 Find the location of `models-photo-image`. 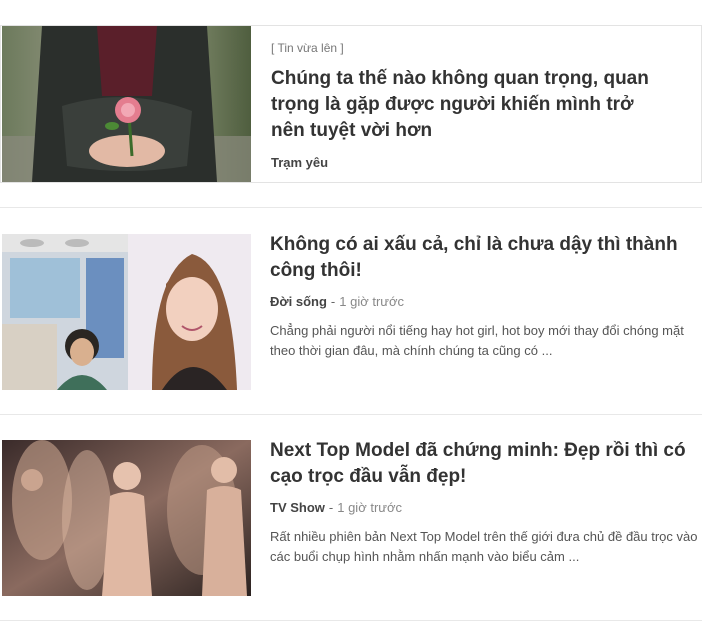

models-photo-image is located at coordinates (126, 518).